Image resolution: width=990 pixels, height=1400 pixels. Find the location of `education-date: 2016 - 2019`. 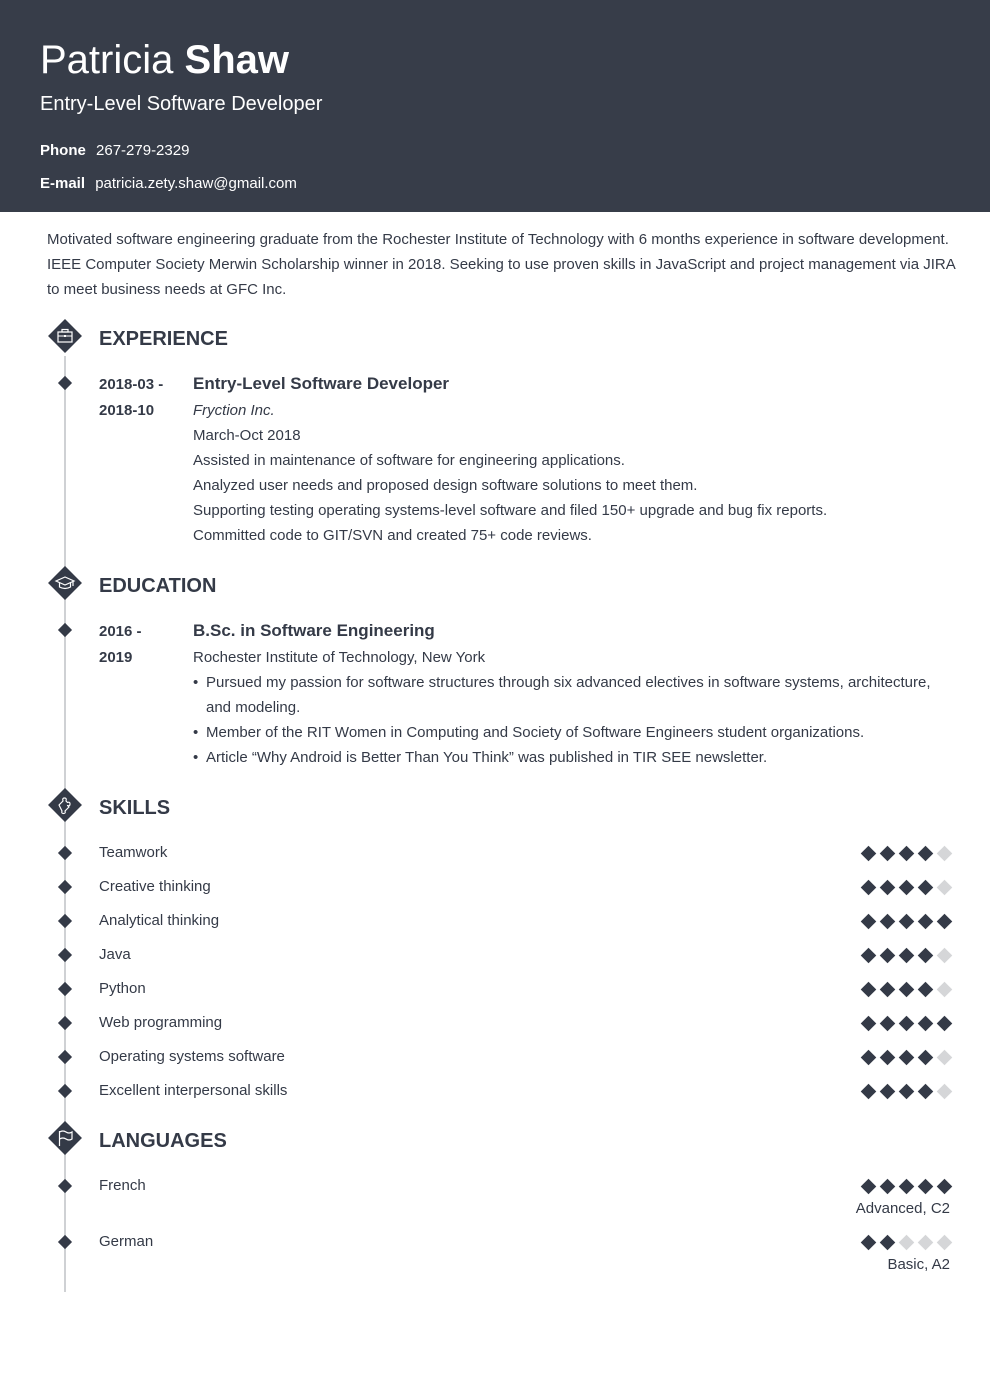

education-date: 2016 - 2019 is located at coordinates (120, 645).